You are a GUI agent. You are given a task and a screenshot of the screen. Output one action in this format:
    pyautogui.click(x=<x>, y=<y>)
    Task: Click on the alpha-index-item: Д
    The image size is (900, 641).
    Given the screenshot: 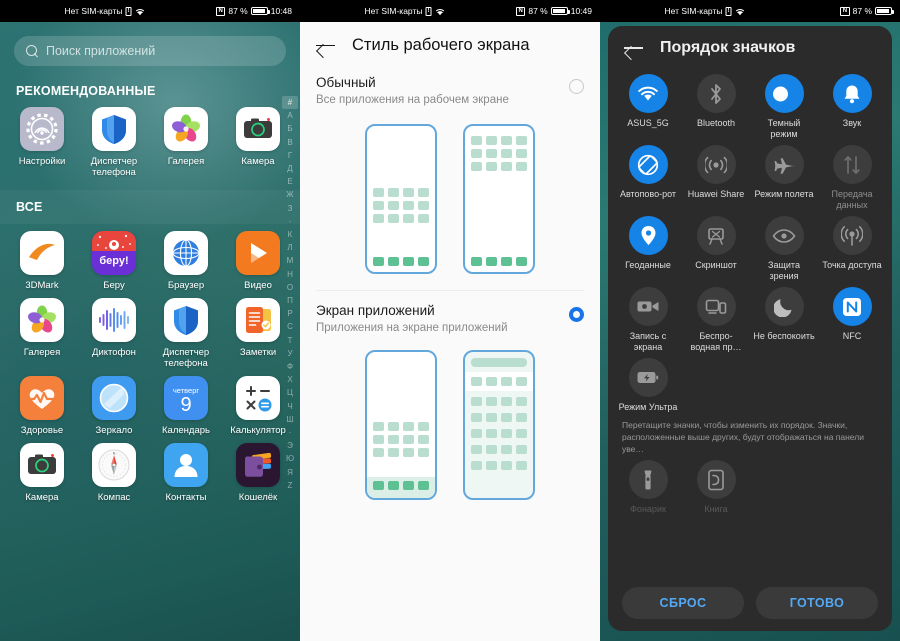 What is the action you would take?
    pyautogui.click(x=290, y=168)
    